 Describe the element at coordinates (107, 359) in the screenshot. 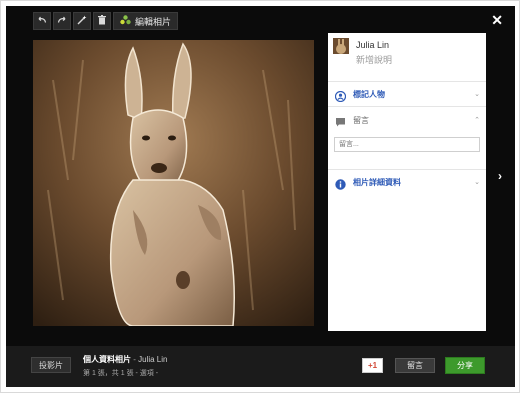

I see `album-title: 個人資料相片` at that location.